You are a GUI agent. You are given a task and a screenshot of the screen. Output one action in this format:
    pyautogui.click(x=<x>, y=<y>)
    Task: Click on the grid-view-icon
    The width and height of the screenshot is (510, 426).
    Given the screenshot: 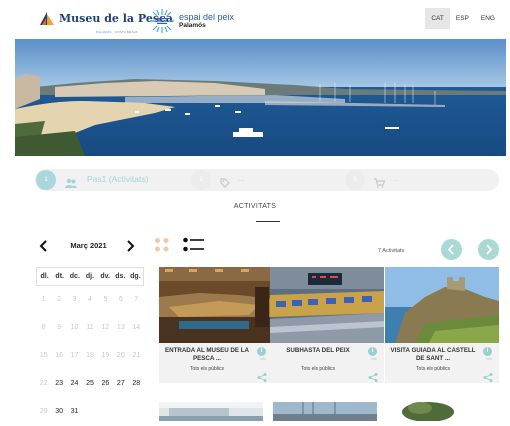 What is the action you would take?
    pyautogui.click(x=162, y=245)
    